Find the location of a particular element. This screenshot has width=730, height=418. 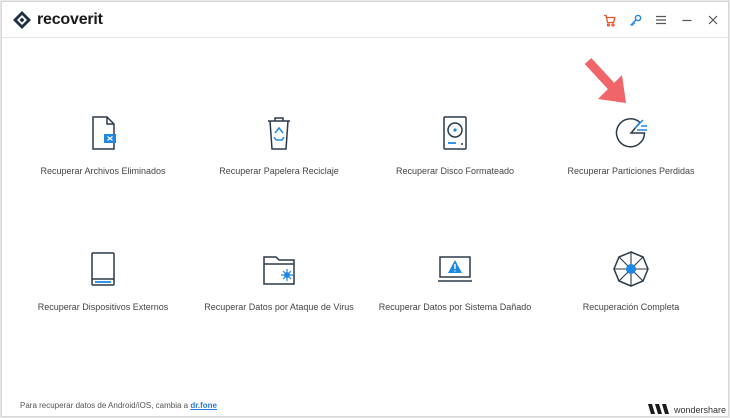

tile-label: Recuperar Disco Formateado is located at coordinates (455, 171).